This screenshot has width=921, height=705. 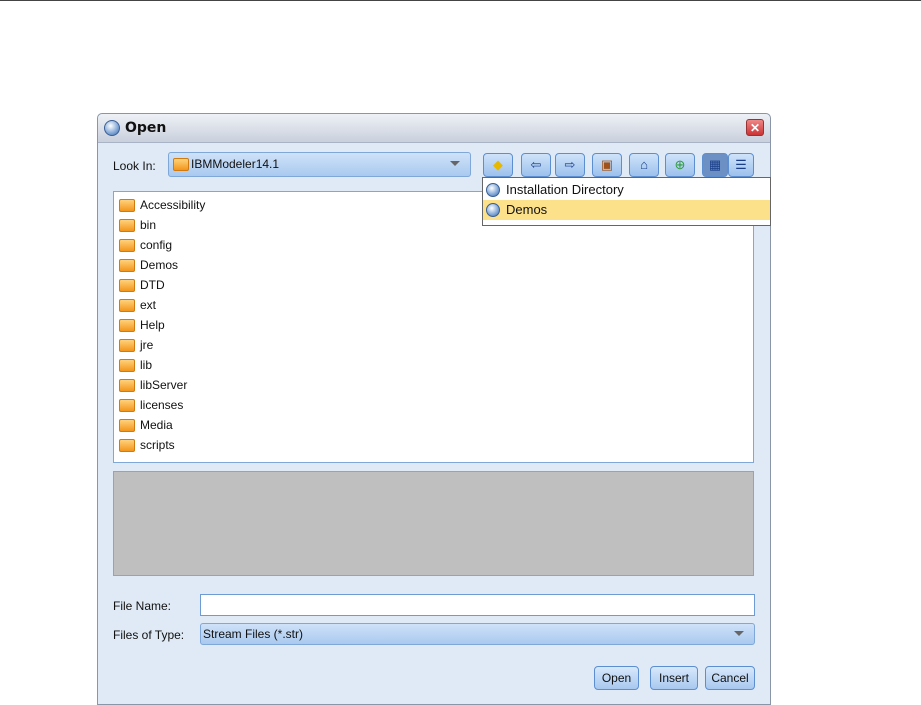 I want to click on file-name: Accessibility, so click(x=173, y=205).